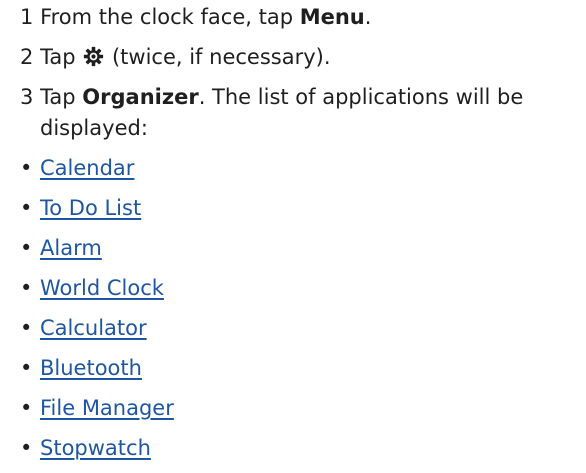 Image resolution: width=586 pixels, height=473 pixels. Describe the element at coordinates (102, 288) in the screenshot. I see `world-clock-link: World Clock` at that location.